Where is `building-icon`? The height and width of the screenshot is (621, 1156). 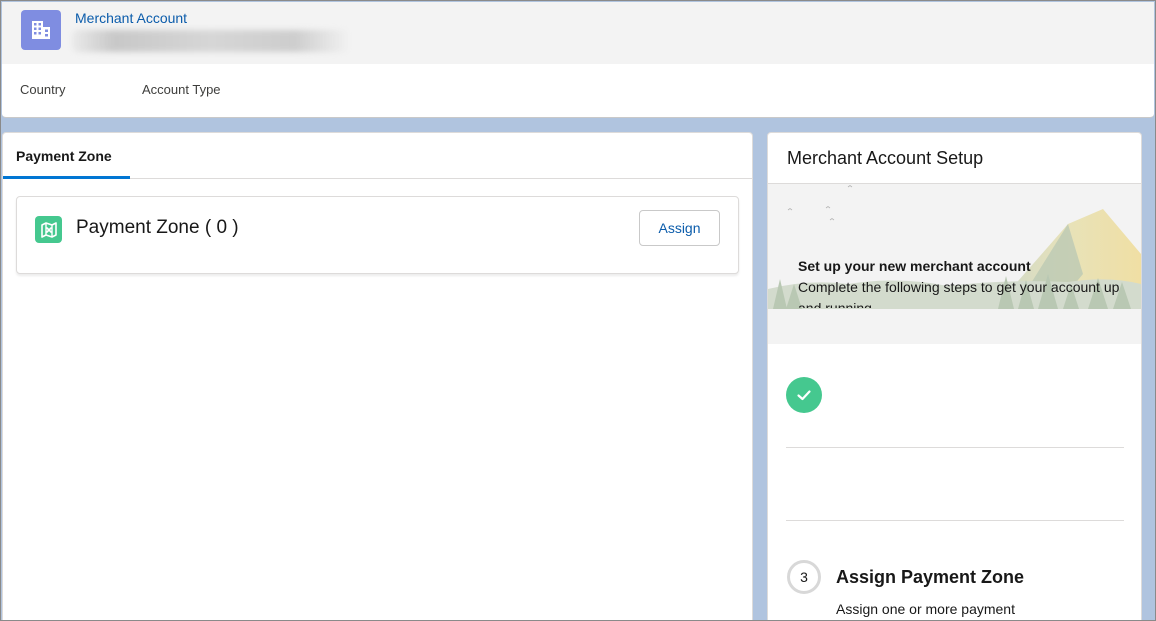 building-icon is located at coordinates (41, 30).